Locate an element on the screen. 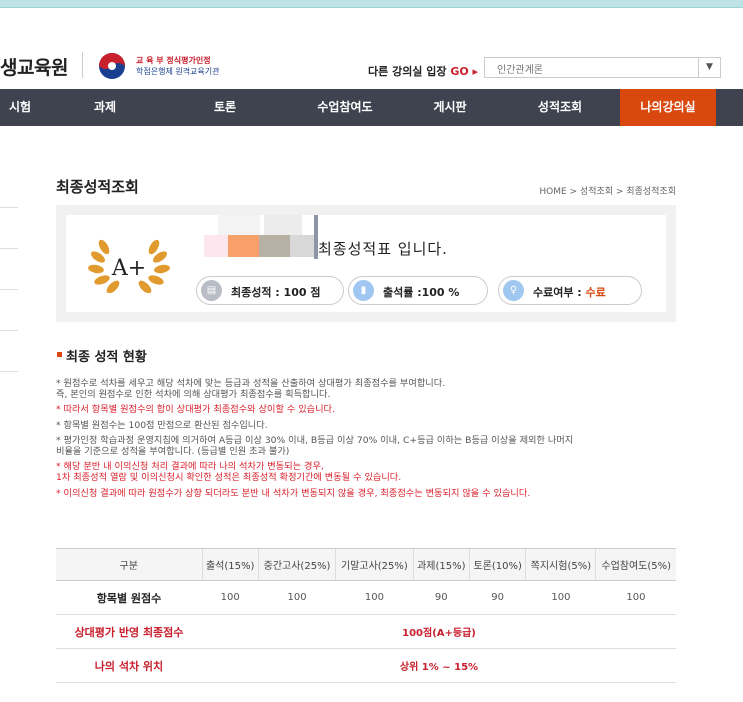 This screenshot has width=743, height=702. completion-value: 수료 is located at coordinates (595, 292).